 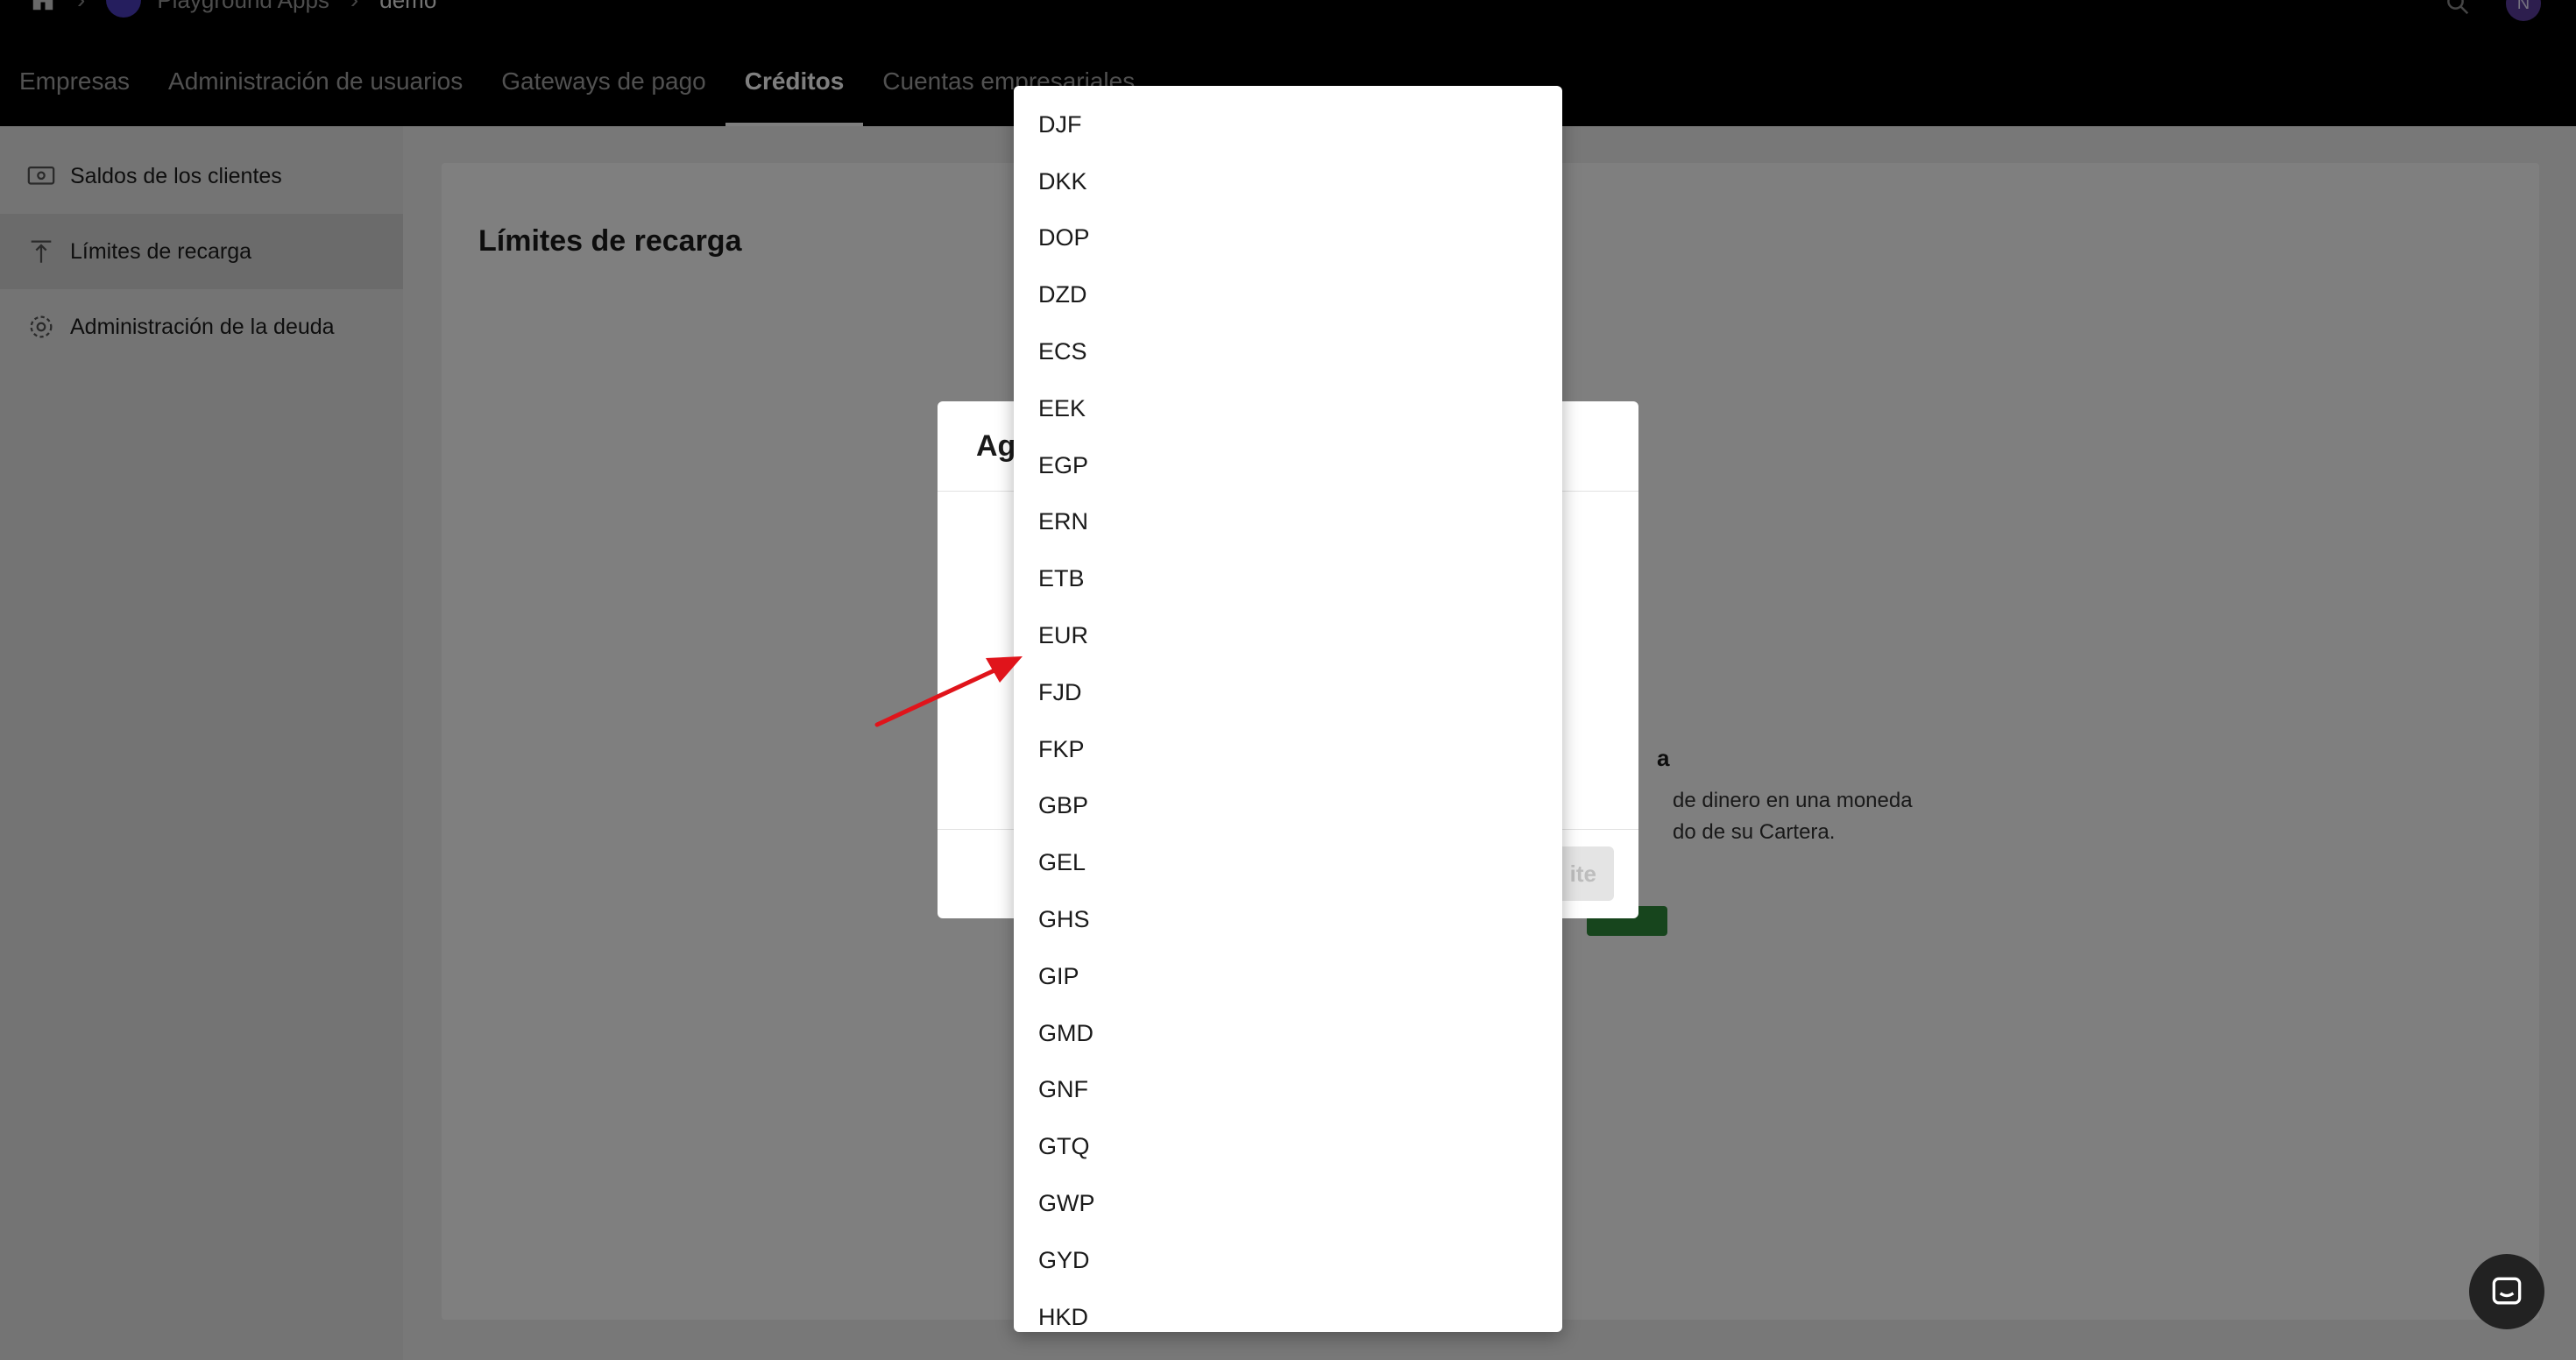 What do you see at coordinates (1582, 873) in the screenshot?
I see `submit-label: ite` at bounding box center [1582, 873].